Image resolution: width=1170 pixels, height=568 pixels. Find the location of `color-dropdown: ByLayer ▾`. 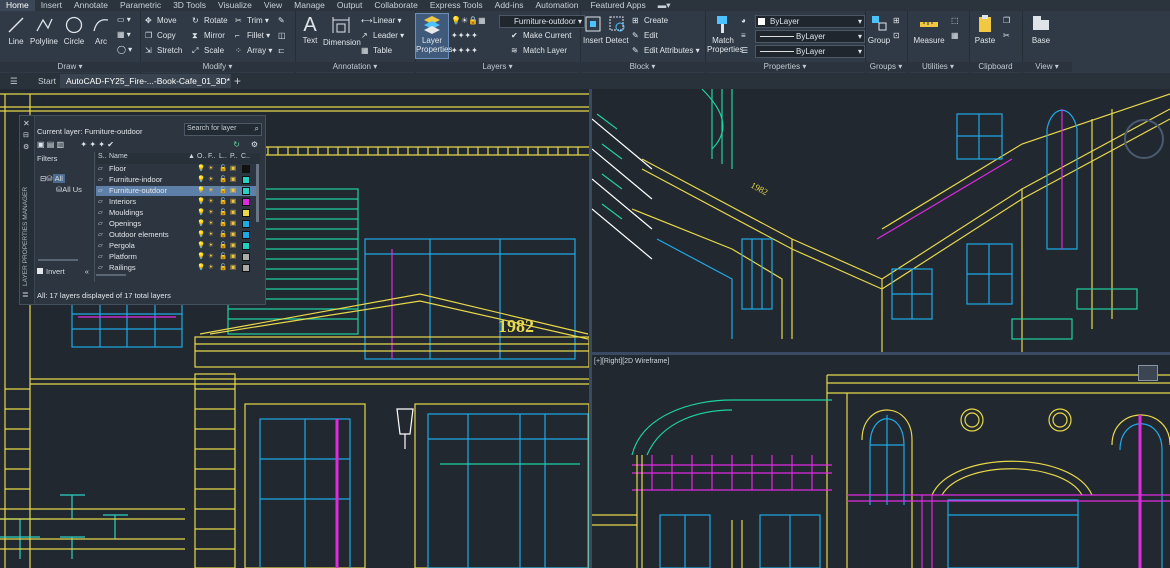

color-dropdown: ByLayer ▾ is located at coordinates (810, 21).